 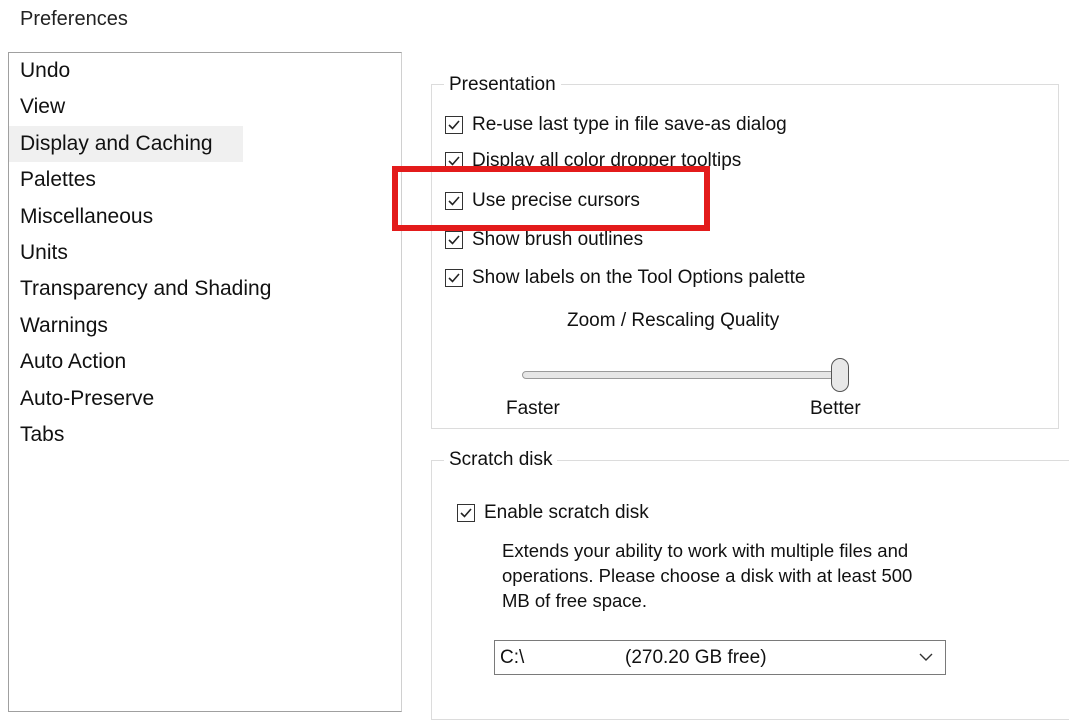 I want to click on enable-scratch-disk: Enable scratch disk, so click(x=553, y=513).